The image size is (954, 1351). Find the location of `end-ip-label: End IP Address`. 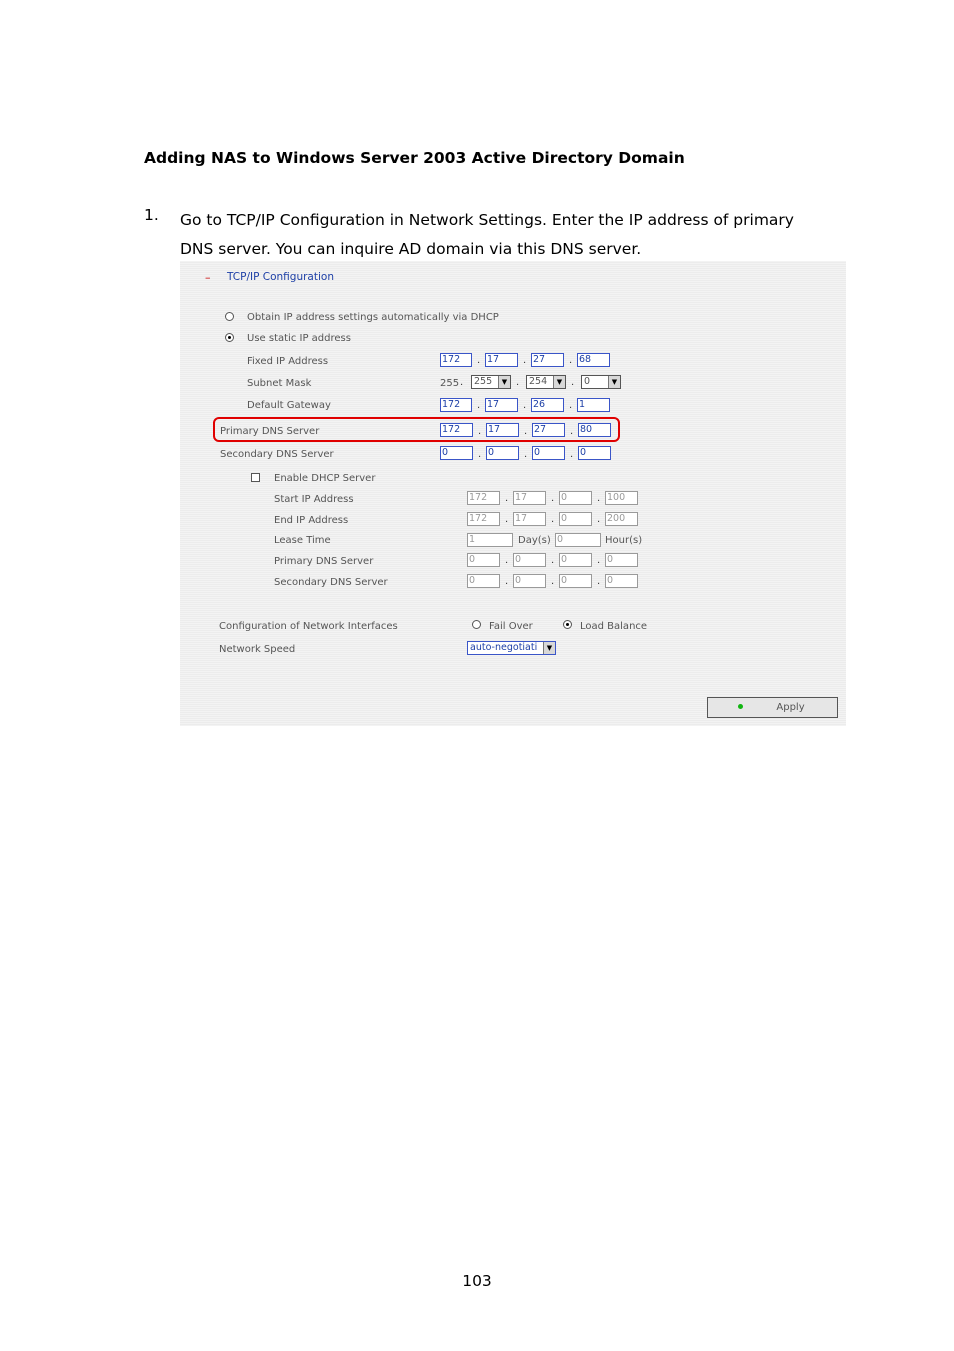

end-ip-label: End IP Address is located at coordinates (311, 520).